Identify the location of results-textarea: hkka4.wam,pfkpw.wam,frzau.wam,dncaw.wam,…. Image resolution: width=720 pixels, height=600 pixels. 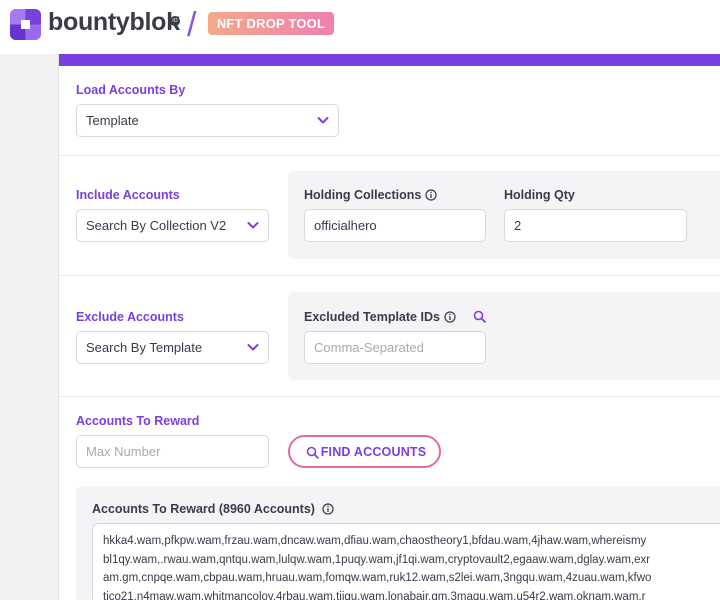
(406, 561).